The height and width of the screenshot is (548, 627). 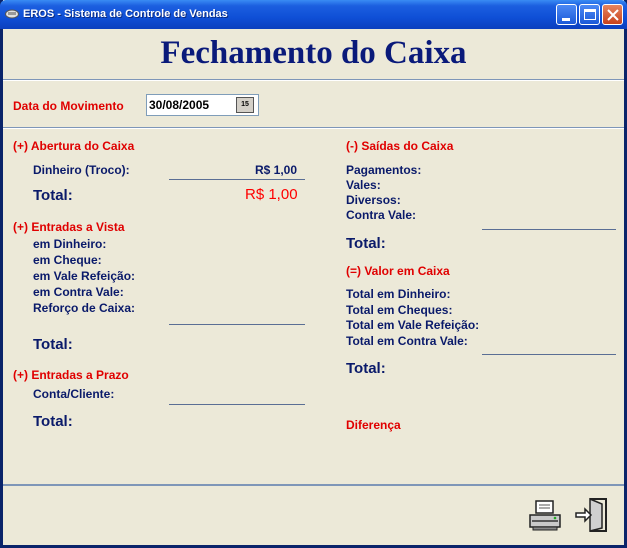 I want to click on entradas-prazo-sum-line, so click(x=237, y=404).